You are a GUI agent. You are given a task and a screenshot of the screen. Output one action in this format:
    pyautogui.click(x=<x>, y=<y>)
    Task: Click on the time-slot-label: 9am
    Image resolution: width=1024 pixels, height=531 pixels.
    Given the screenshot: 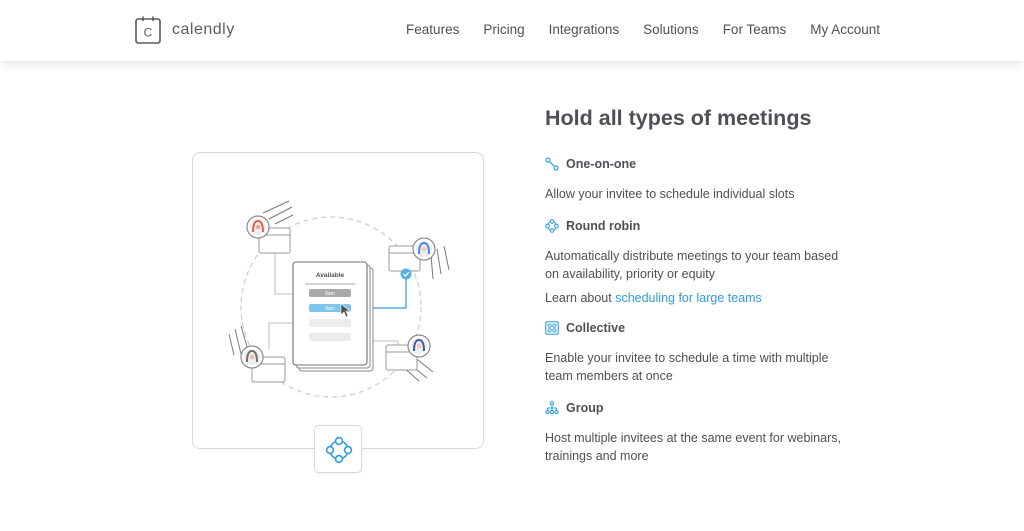 What is the action you would take?
    pyautogui.click(x=330, y=309)
    